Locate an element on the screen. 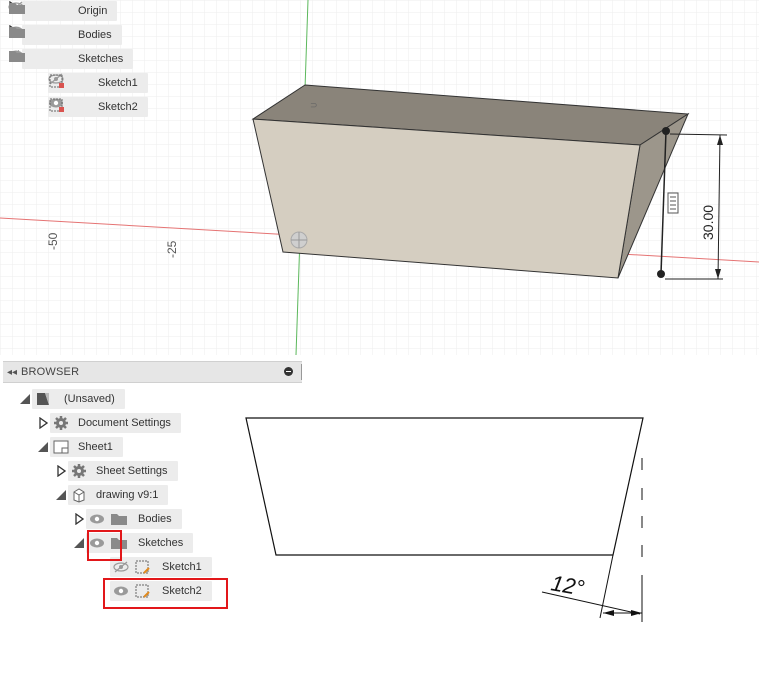  origin-icon is located at coordinates (299, 240).